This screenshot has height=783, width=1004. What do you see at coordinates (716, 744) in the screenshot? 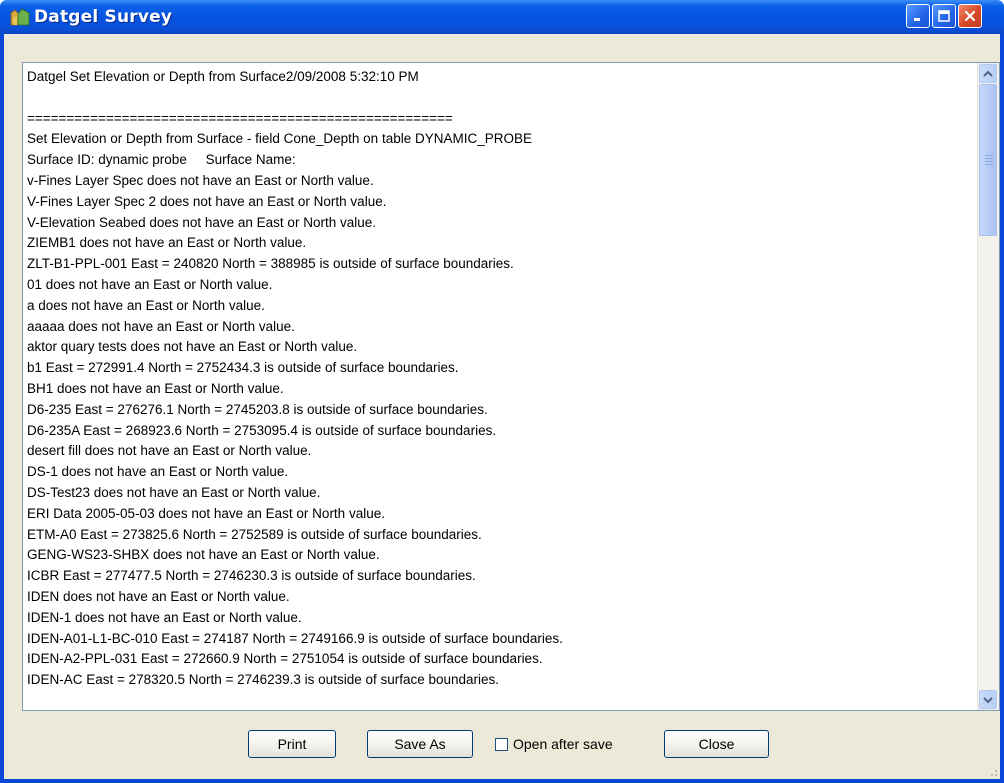
I see `close-button: Close` at bounding box center [716, 744].